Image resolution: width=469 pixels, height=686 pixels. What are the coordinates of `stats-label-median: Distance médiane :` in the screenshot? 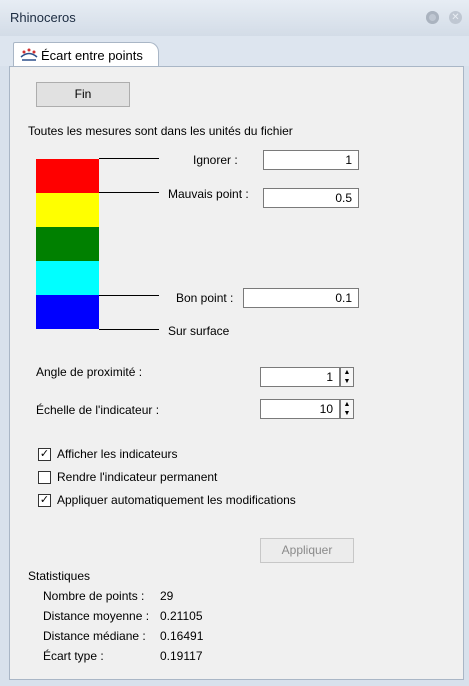 It's located at (94, 636).